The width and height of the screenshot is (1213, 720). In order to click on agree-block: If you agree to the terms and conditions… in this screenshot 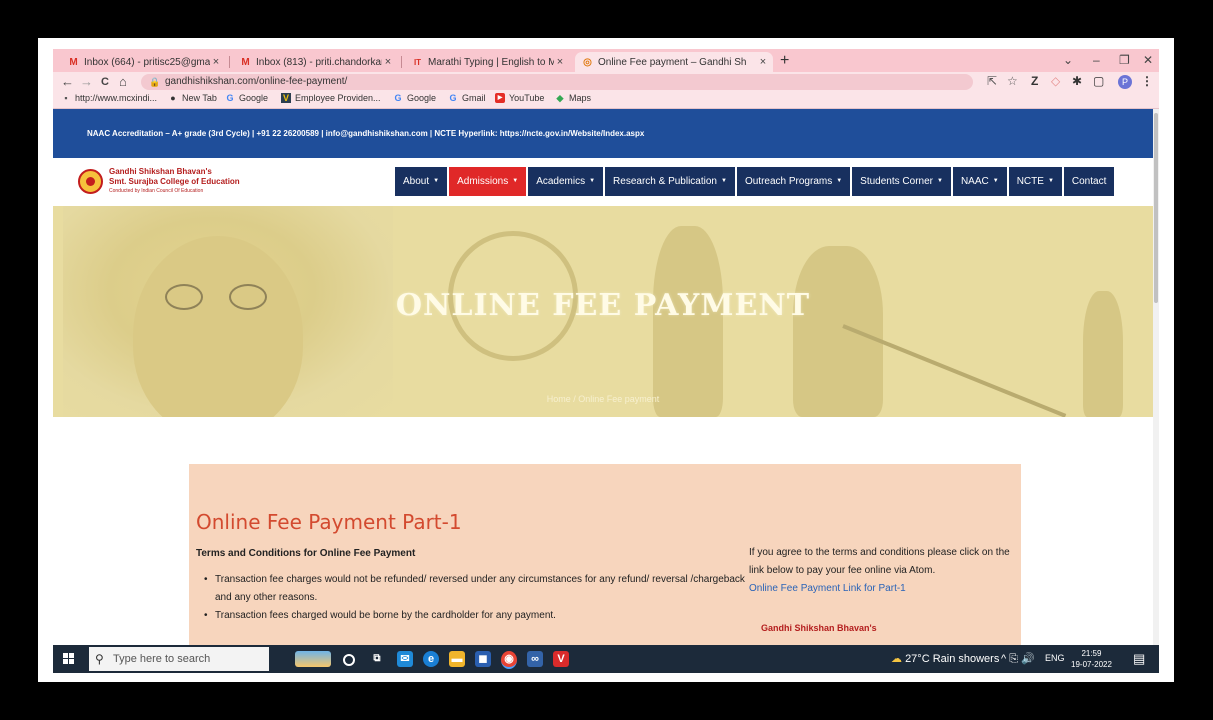, I will do `click(885, 571)`.